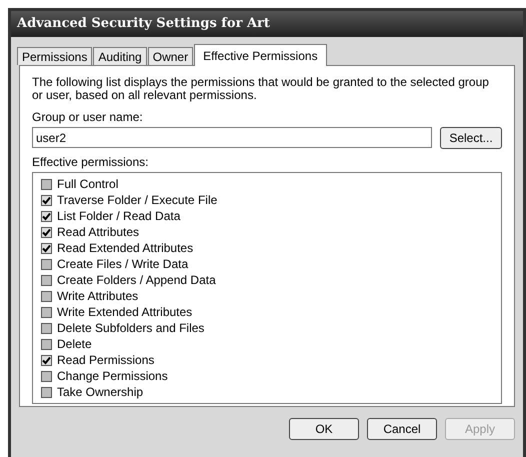 This screenshot has width=526, height=457. I want to click on window-title: Advanced Security Settings for Art, so click(267, 24).